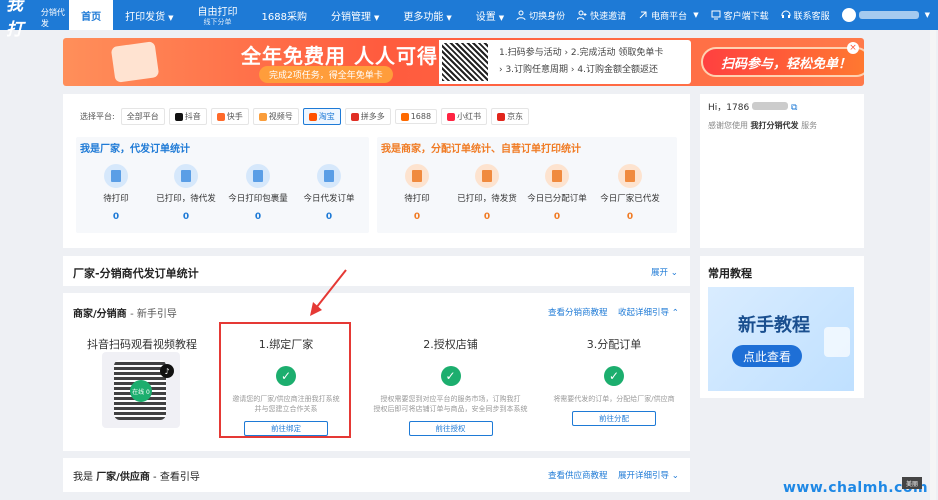  I want to click on view-tutorial-button: 点此查看, so click(767, 356).